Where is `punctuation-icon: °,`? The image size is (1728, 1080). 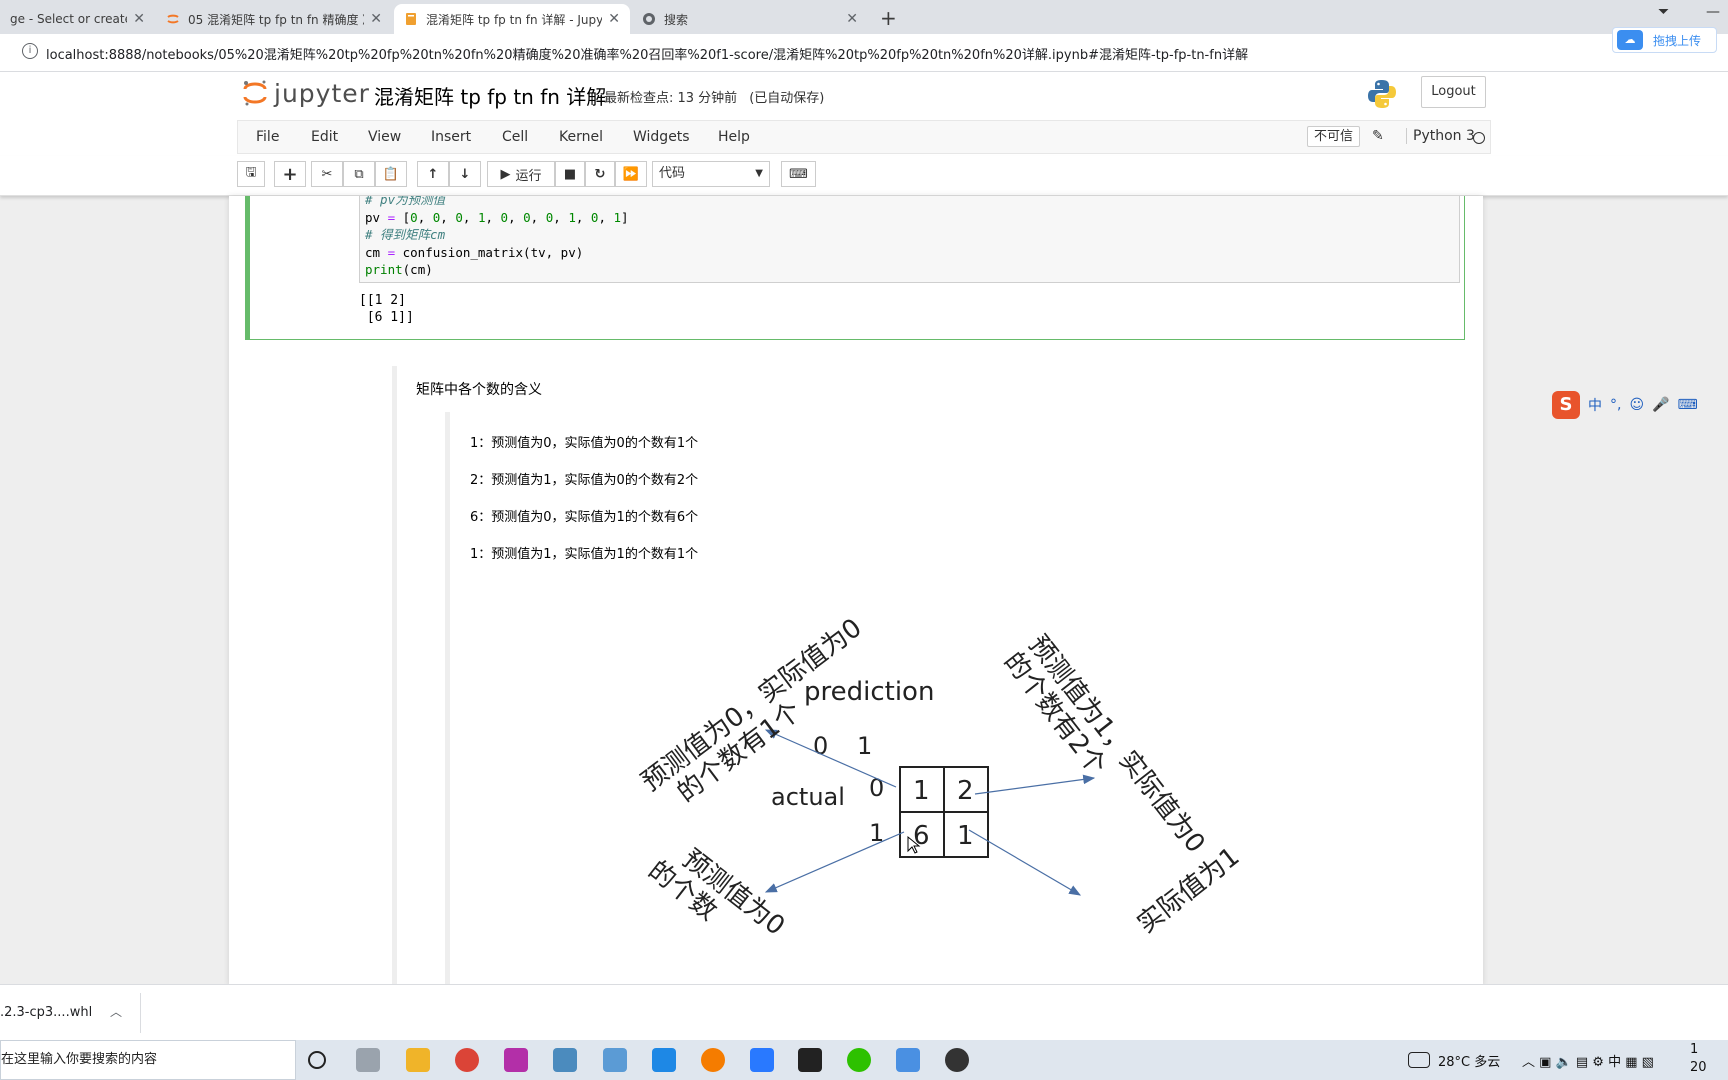 punctuation-icon: °, is located at coordinates (1615, 405).